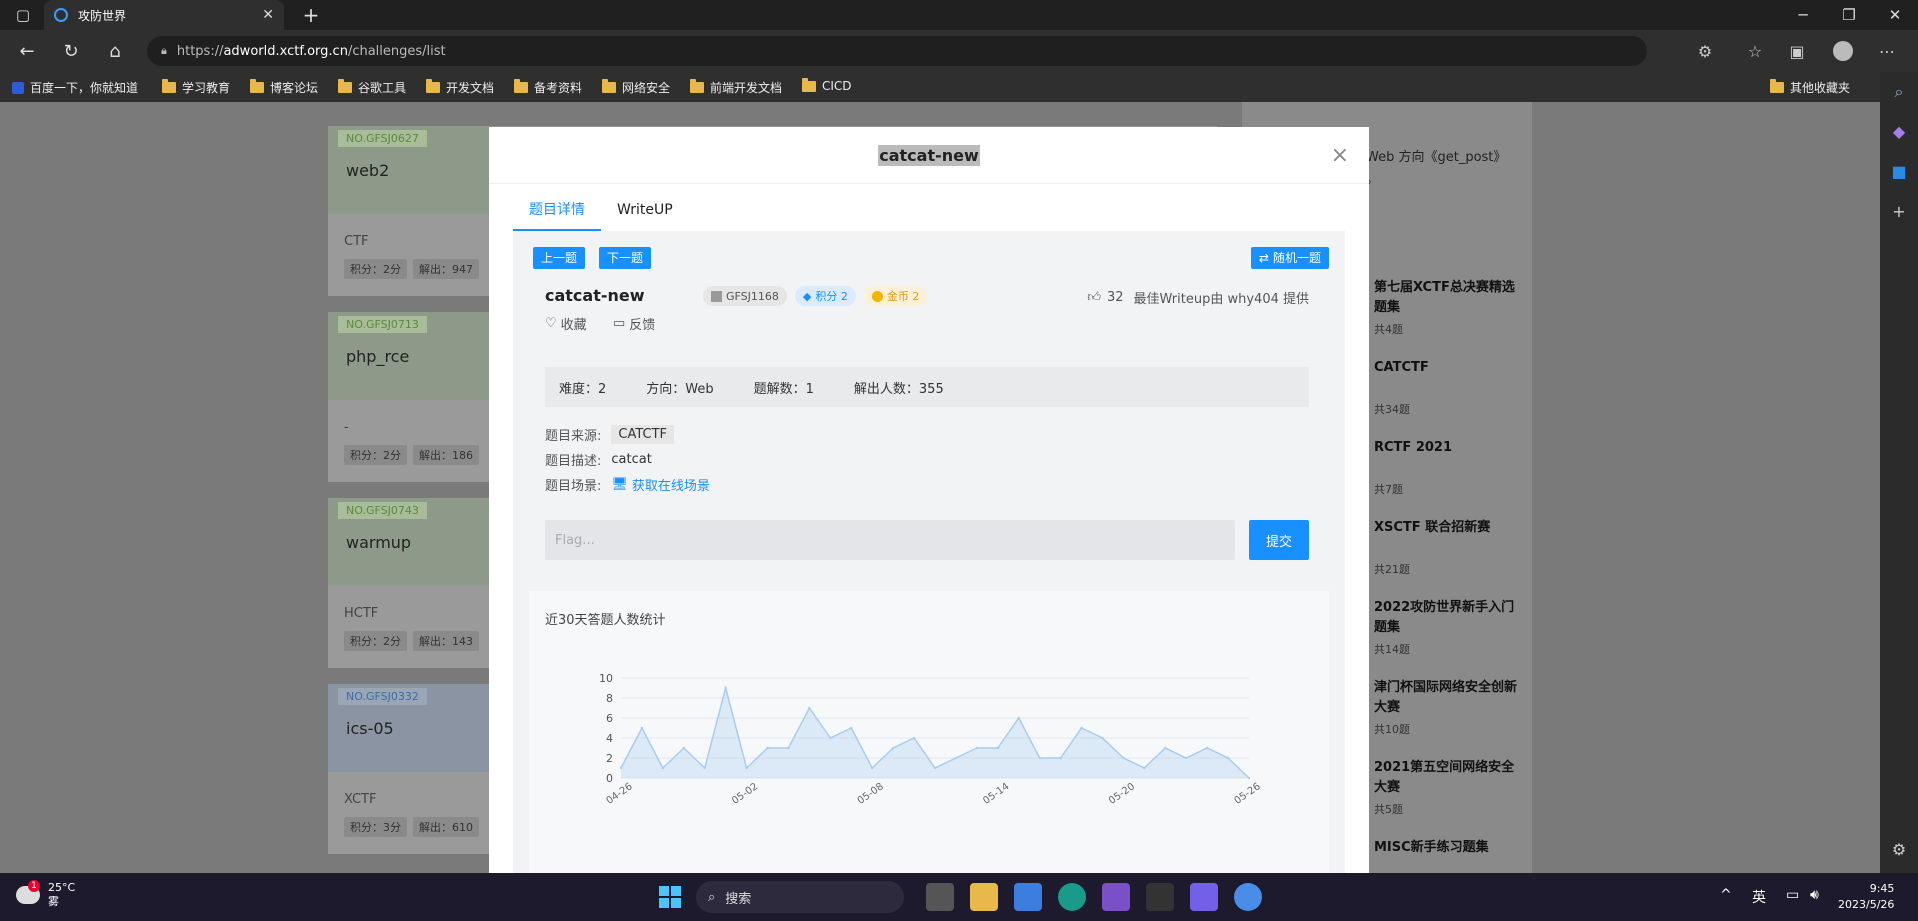 This screenshot has height=921, width=1918. What do you see at coordinates (115, 51) in the screenshot?
I see `home-icon: ⌂` at bounding box center [115, 51].